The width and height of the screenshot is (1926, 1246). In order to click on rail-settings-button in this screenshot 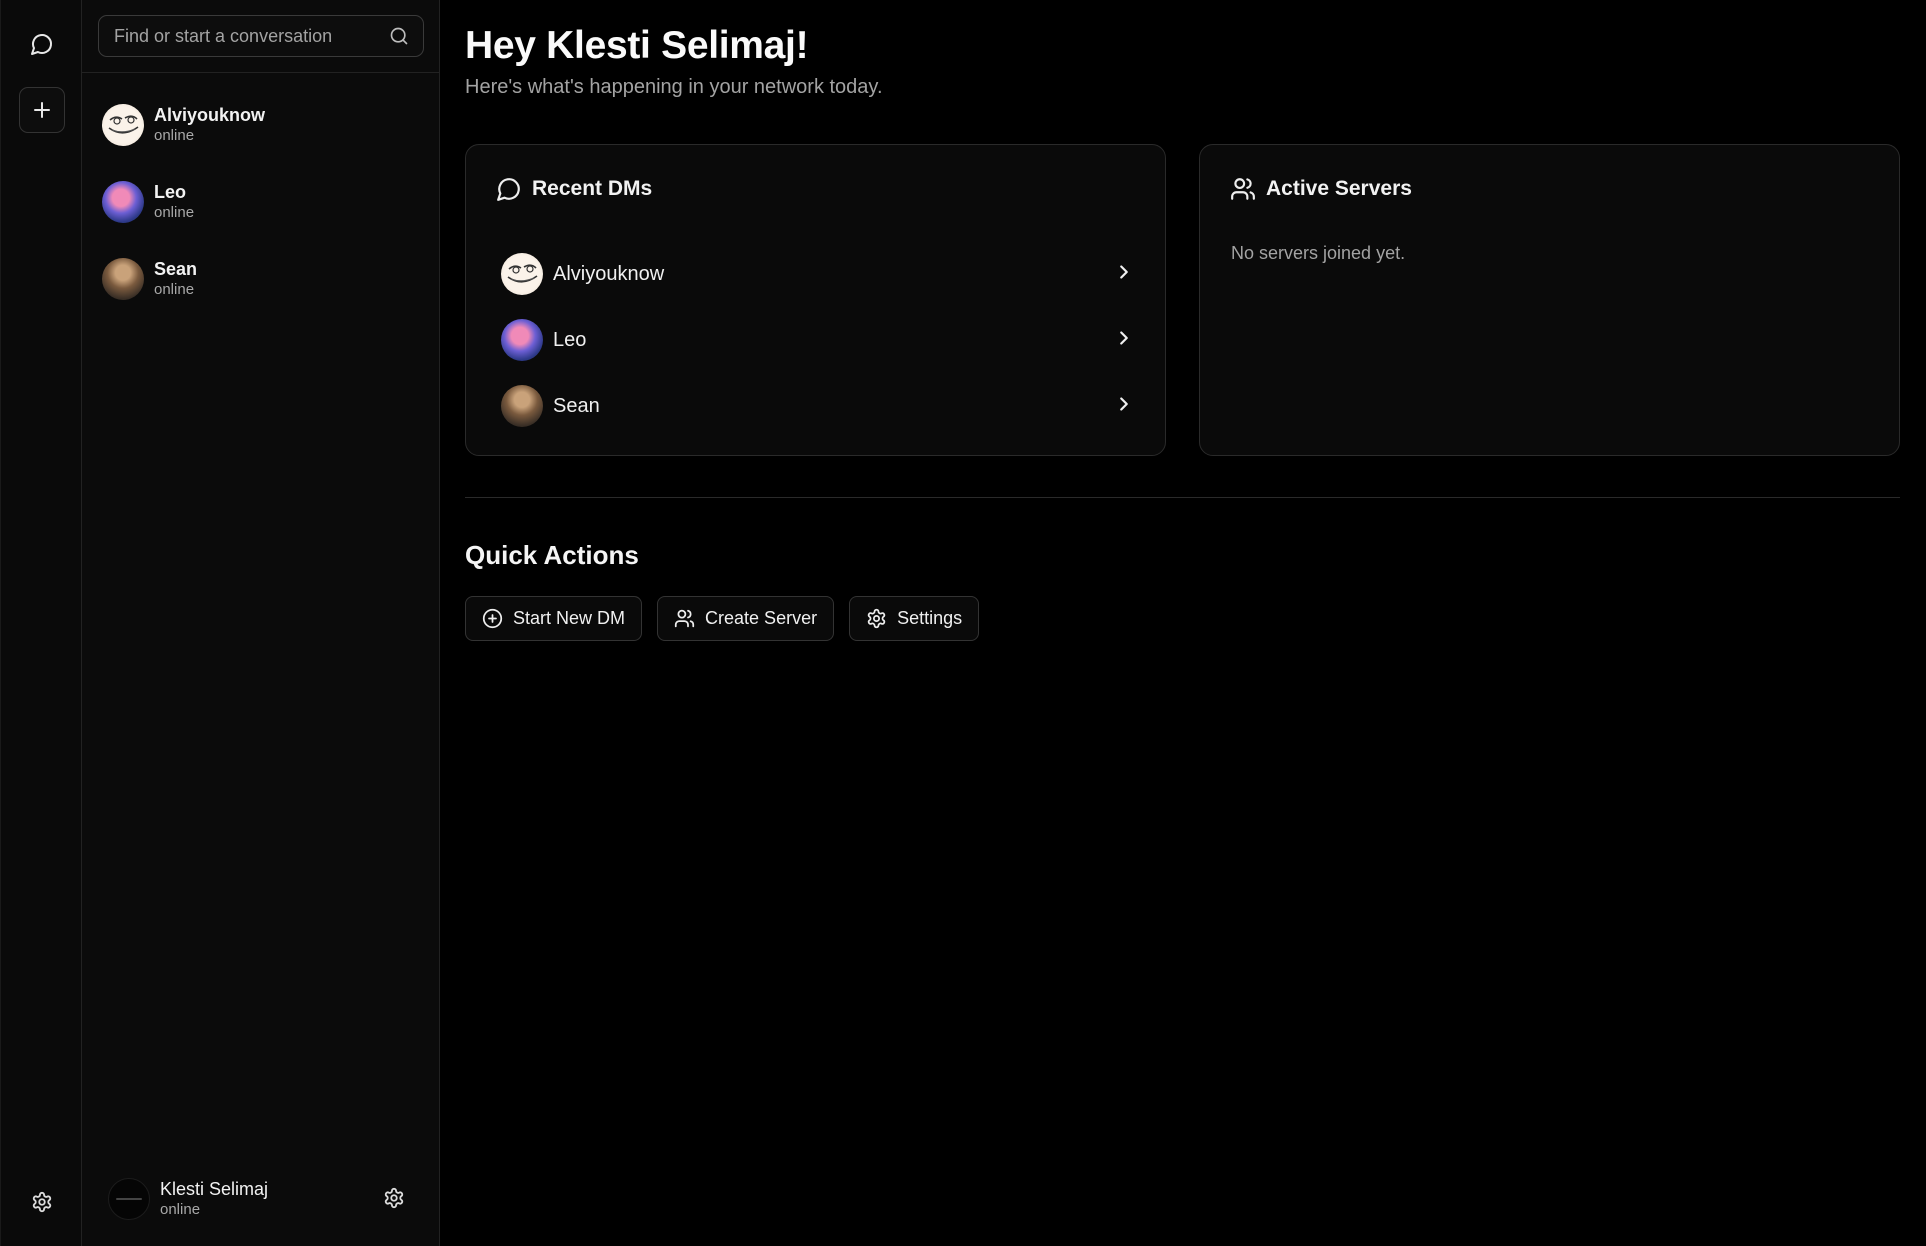, I will do `click(42, 1202)`.